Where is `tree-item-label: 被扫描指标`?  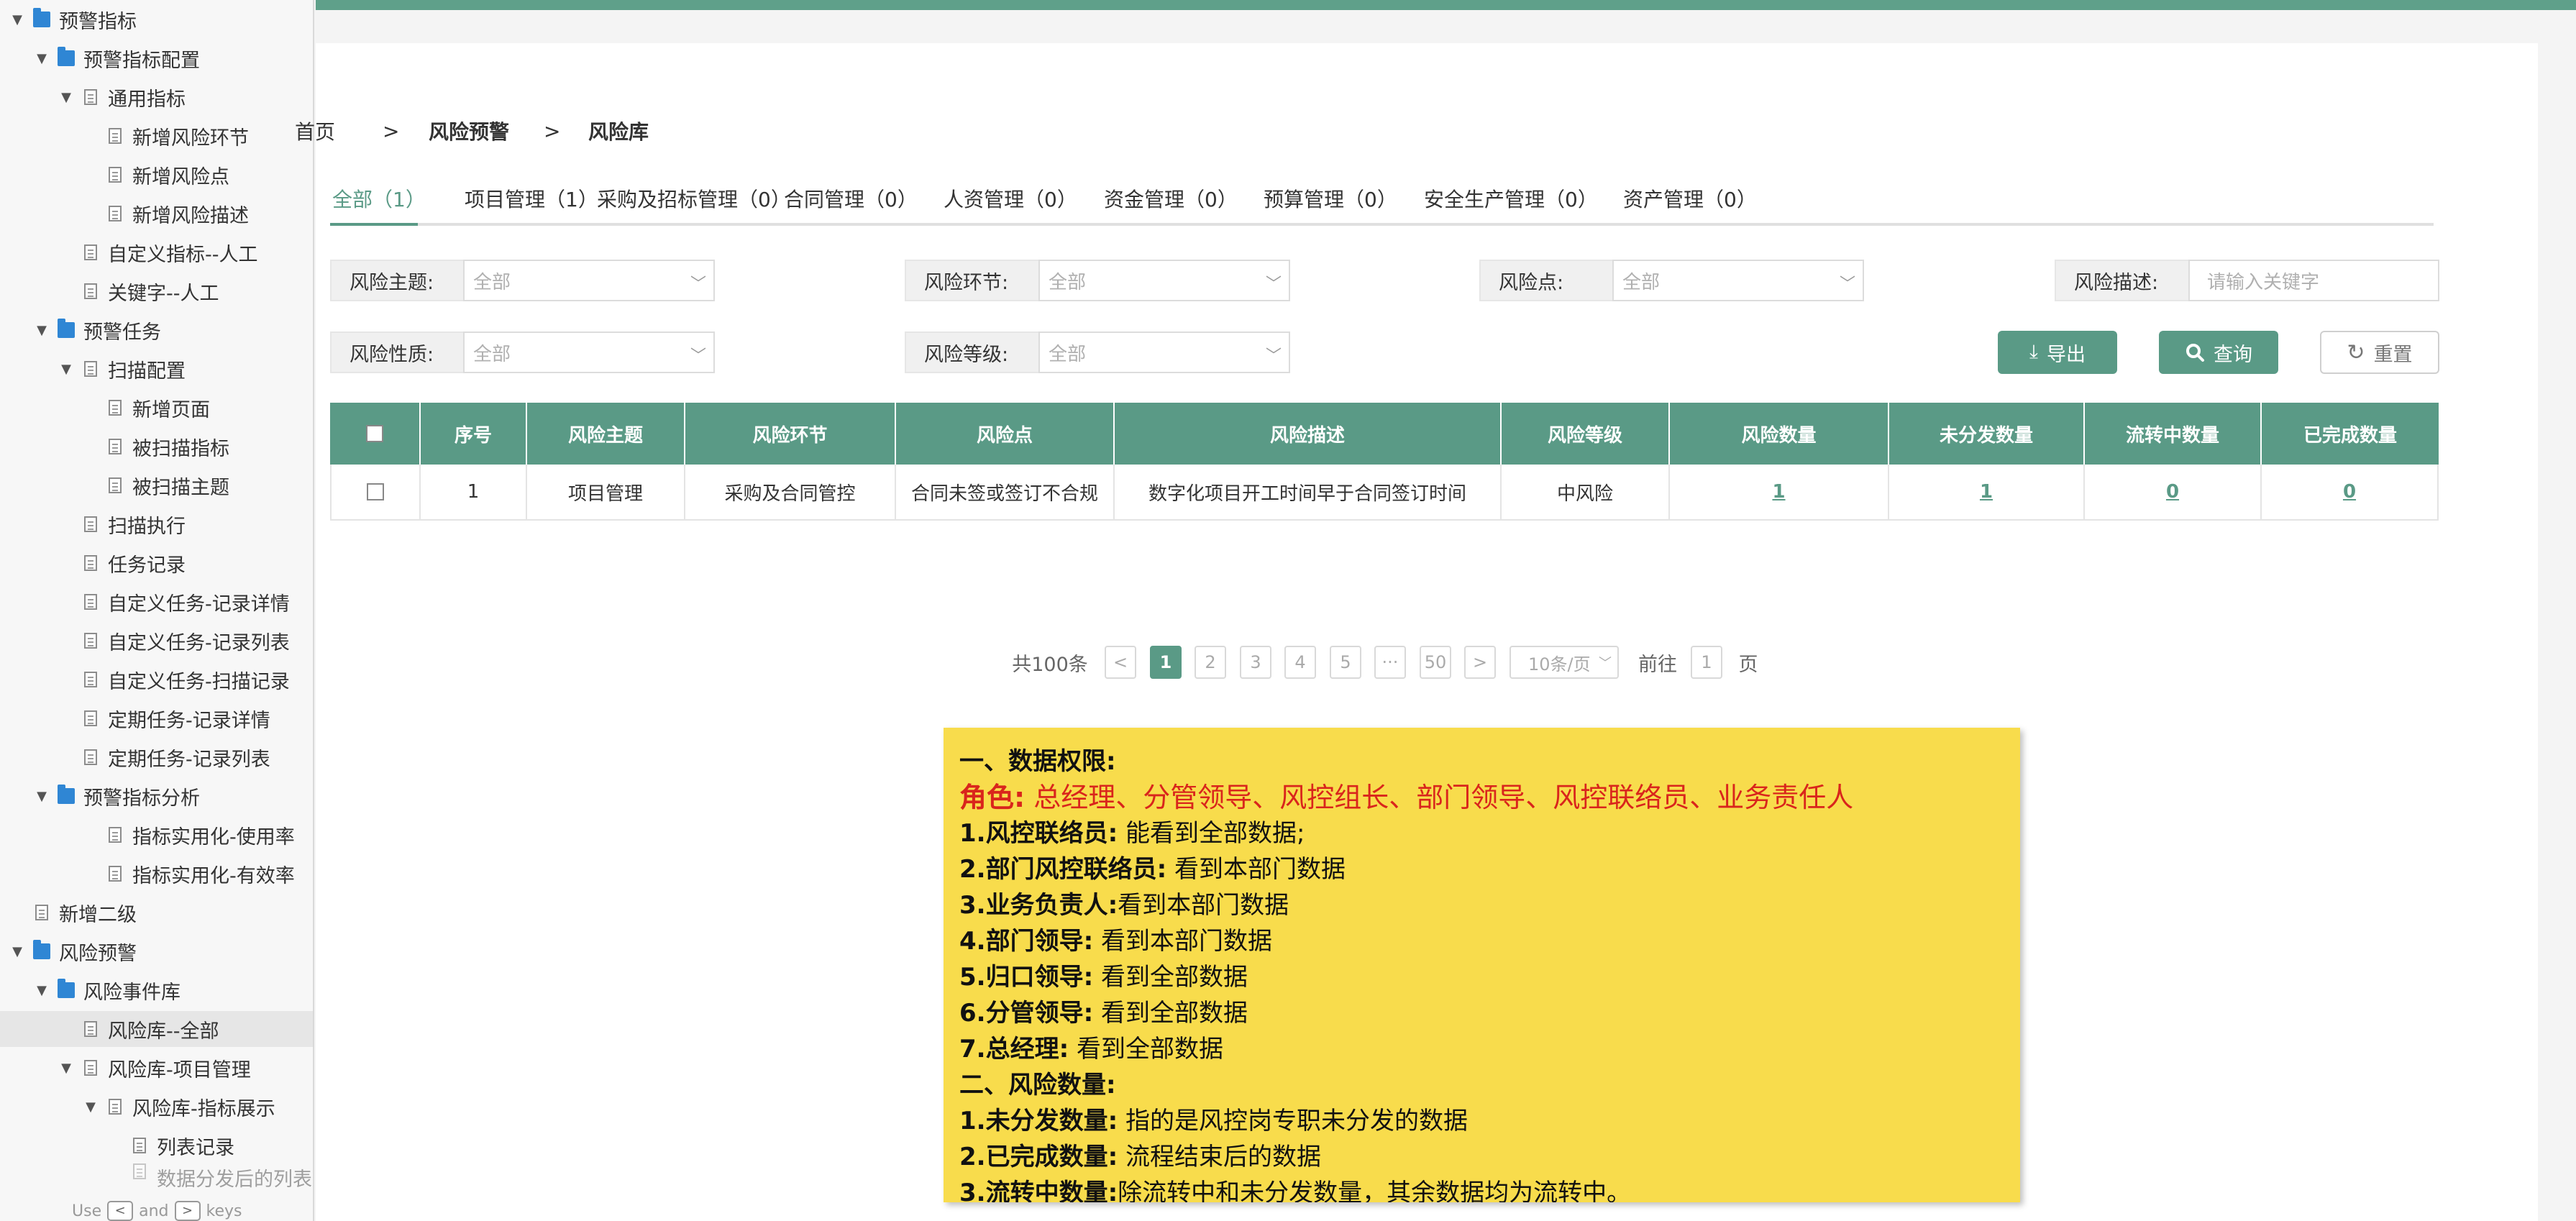 tree-item-label: 被扫描指标 is located at coordinates (180, 449).